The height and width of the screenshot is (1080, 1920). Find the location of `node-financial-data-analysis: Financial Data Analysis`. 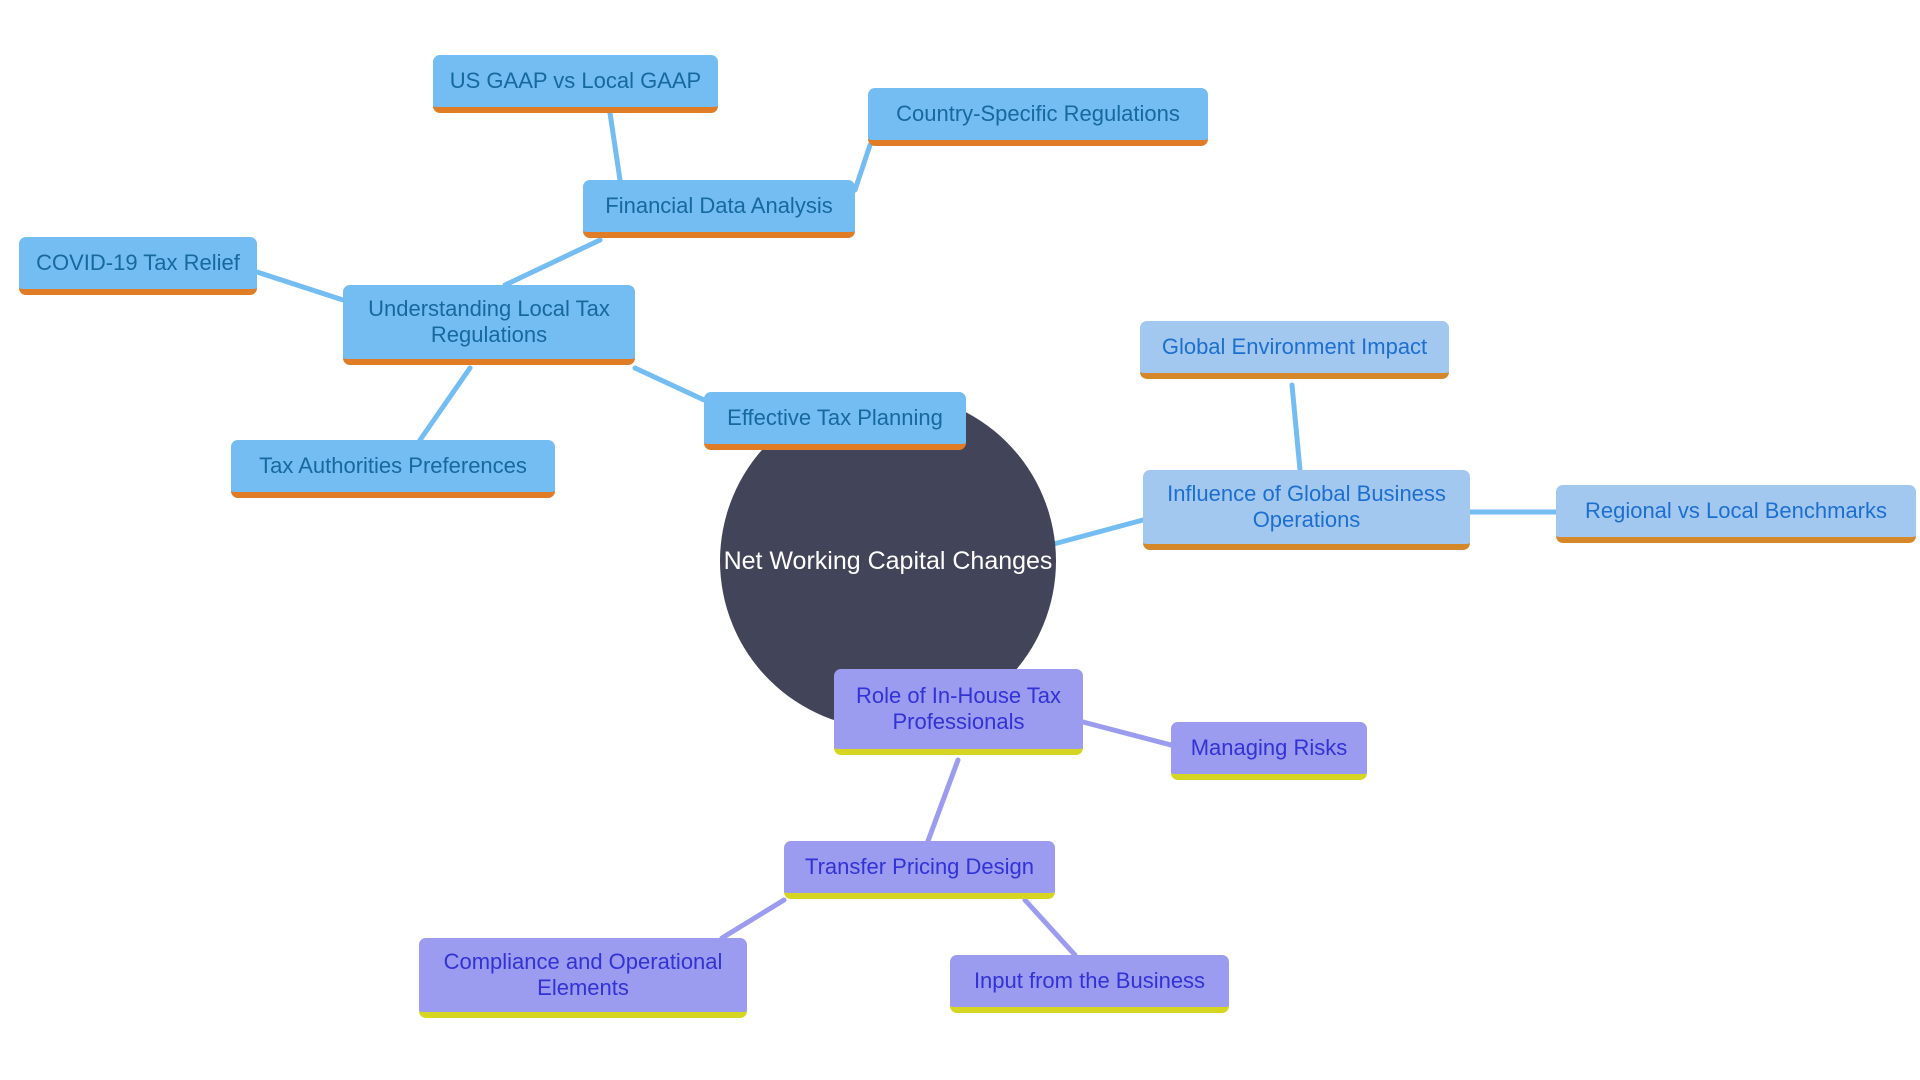

node-financial-data-analysis: Financial Data Analysis is located at coordinates (719, 209).